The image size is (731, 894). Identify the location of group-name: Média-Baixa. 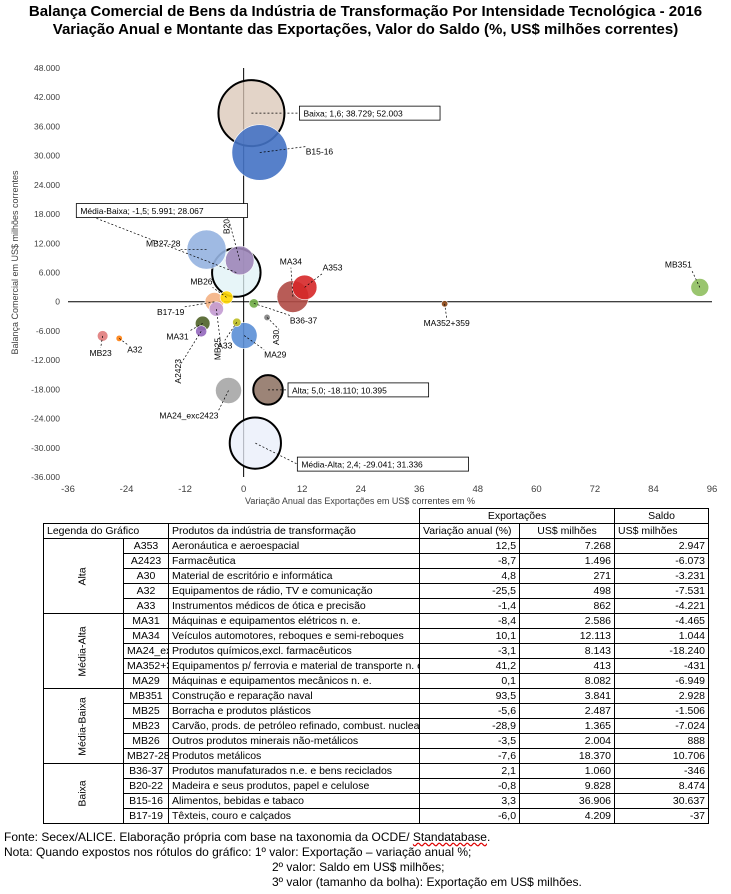
(83, 726).